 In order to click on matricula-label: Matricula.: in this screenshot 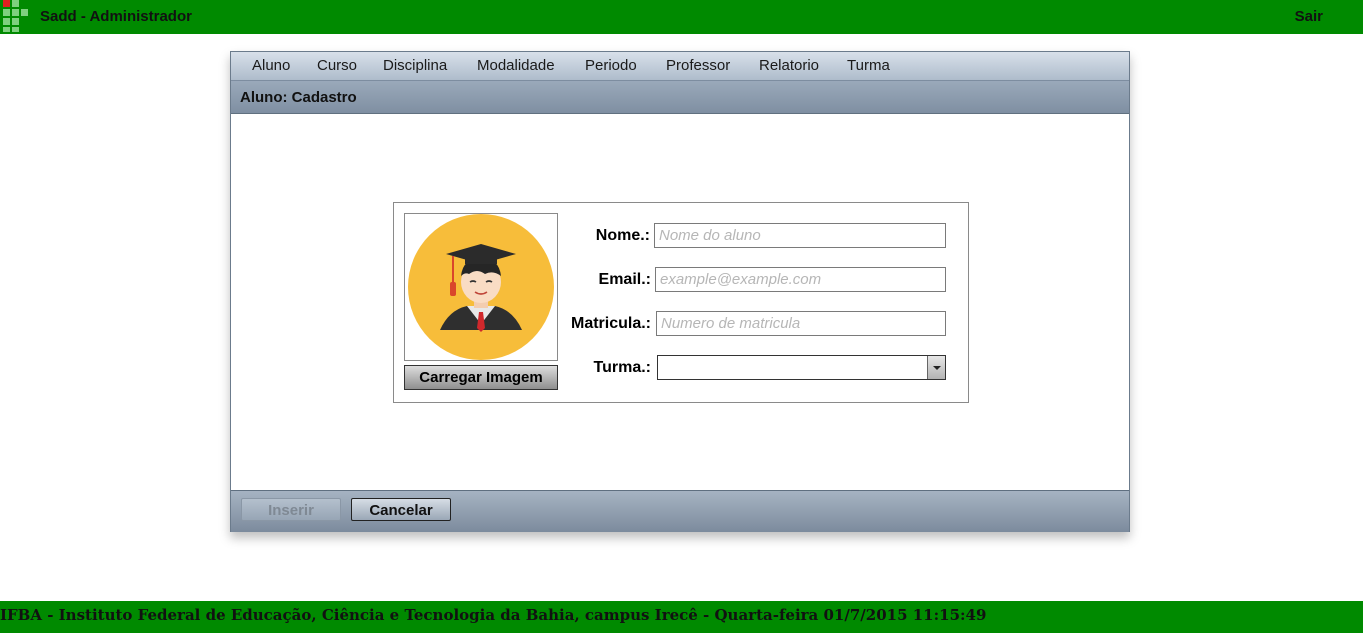, I will do `click(610, 323)`.